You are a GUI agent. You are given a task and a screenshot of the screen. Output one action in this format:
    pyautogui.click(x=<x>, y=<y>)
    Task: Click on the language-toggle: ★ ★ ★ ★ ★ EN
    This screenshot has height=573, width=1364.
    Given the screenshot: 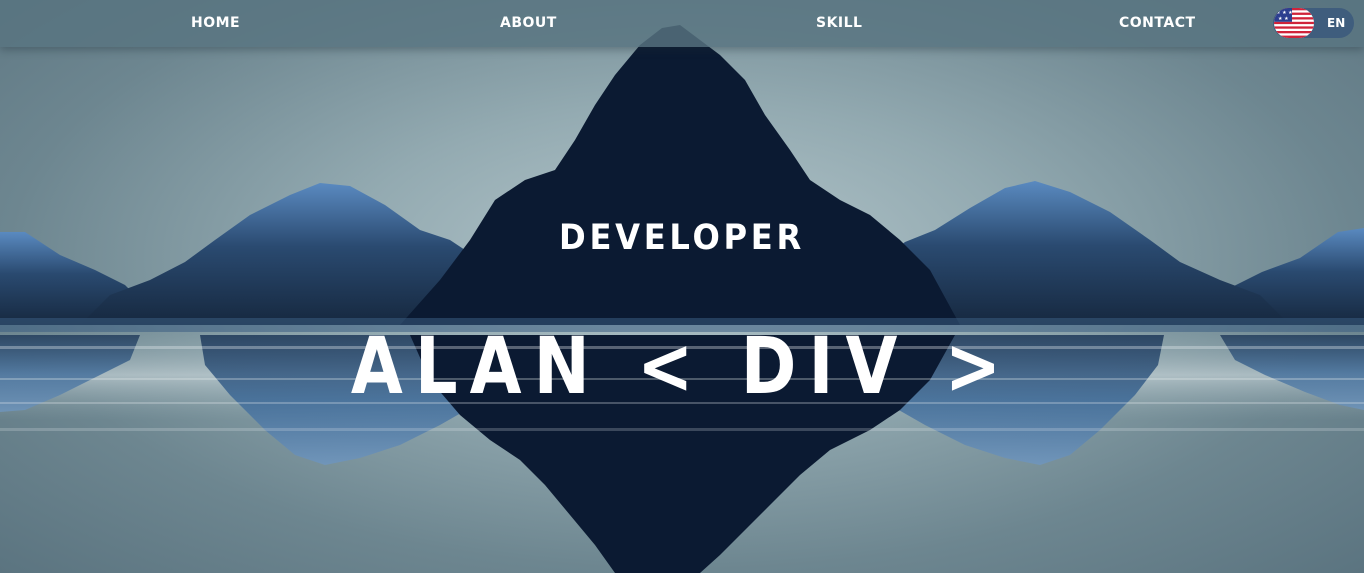 What is the action you would take?
    pyautogui.click(x=1313, y=23)
    